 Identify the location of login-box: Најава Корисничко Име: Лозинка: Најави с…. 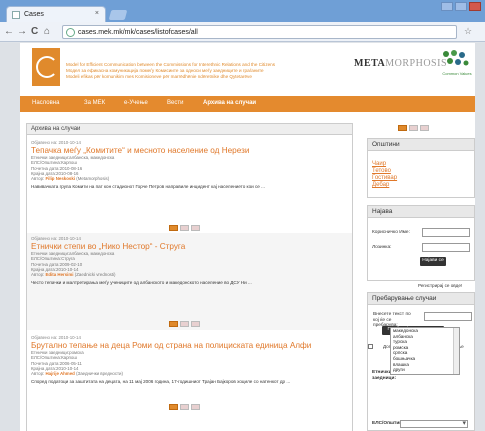
(421, 243).